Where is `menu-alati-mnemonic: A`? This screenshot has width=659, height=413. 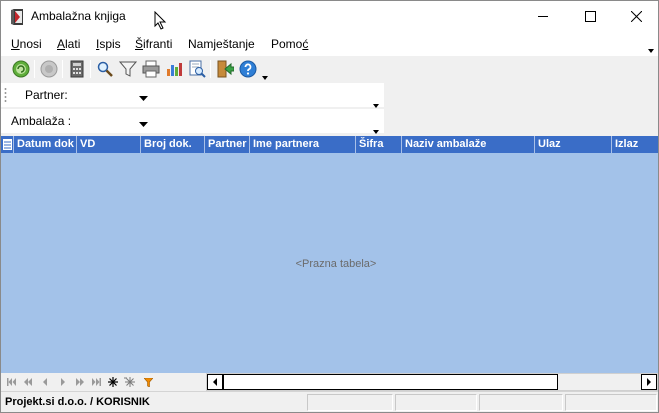
menu-alati-mnemonic: A is located at coordinates (61, 44).